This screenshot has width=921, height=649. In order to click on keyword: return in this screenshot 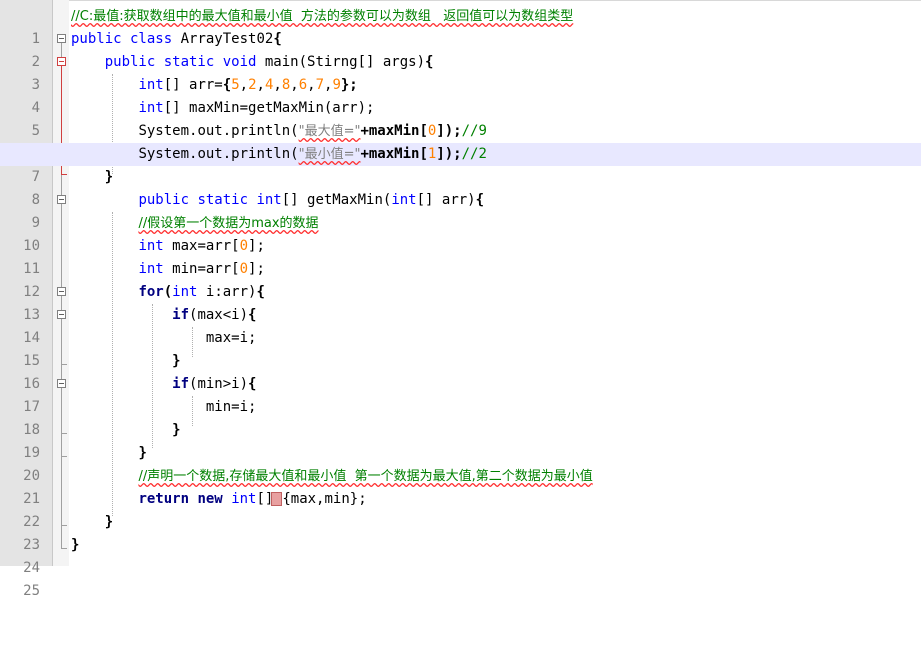, I will do `click(164, 499)`.